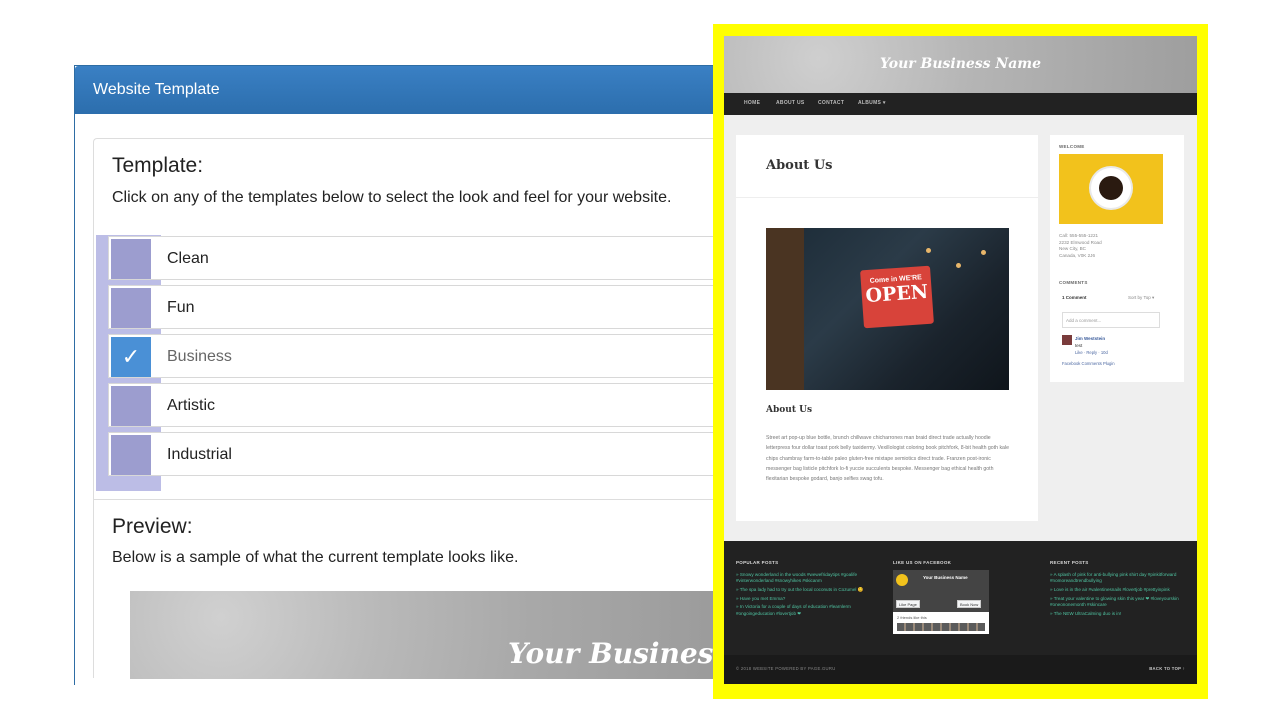  I want to click on checkmark-icon: ✓, so click(131, 356).